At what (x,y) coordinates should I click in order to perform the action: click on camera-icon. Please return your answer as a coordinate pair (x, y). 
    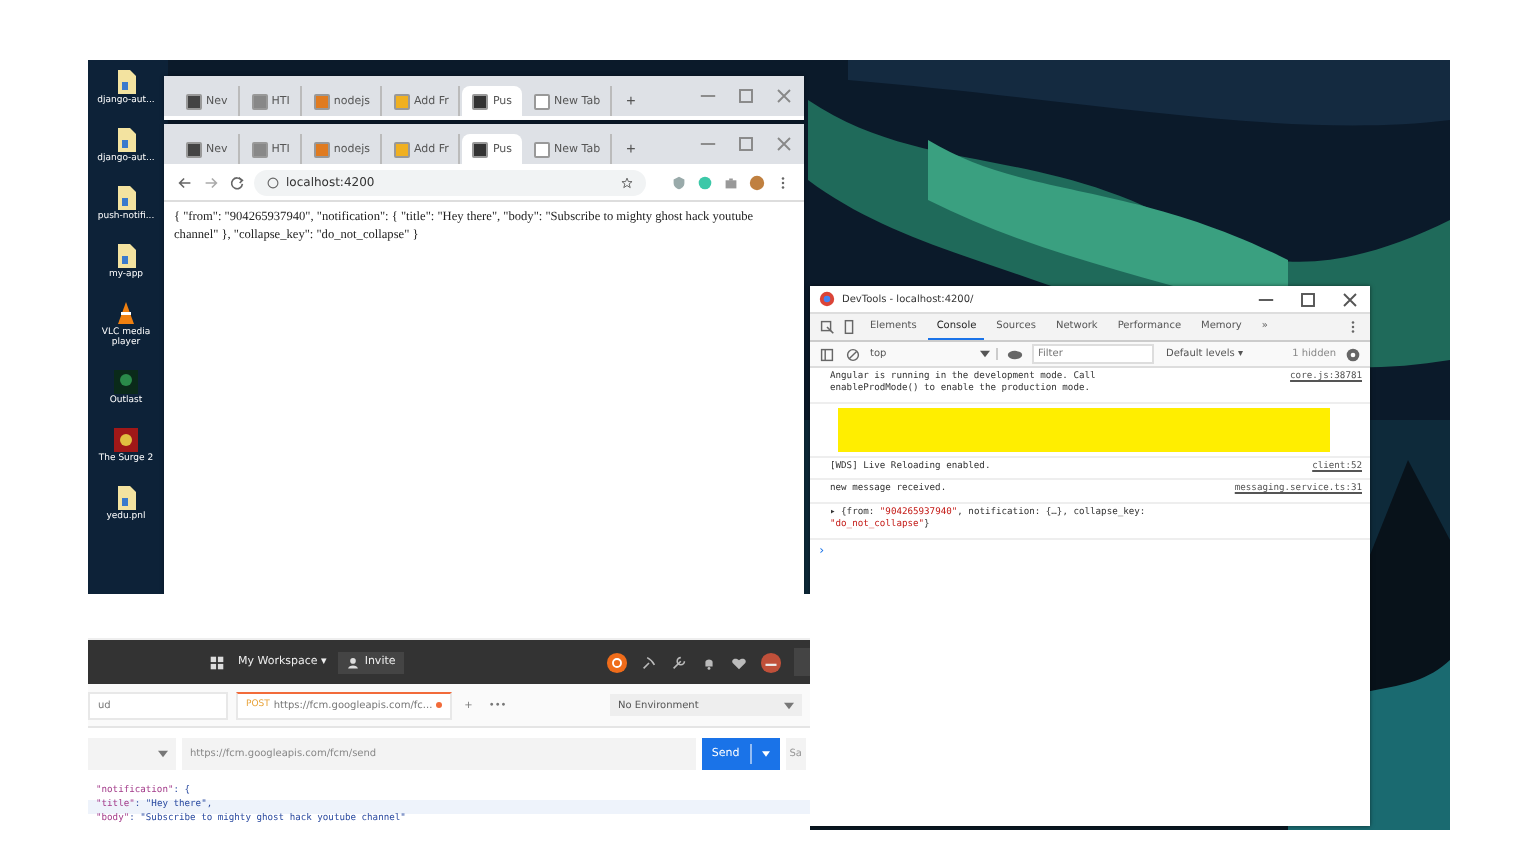
    Looking at the image, I should click on (731, 182).